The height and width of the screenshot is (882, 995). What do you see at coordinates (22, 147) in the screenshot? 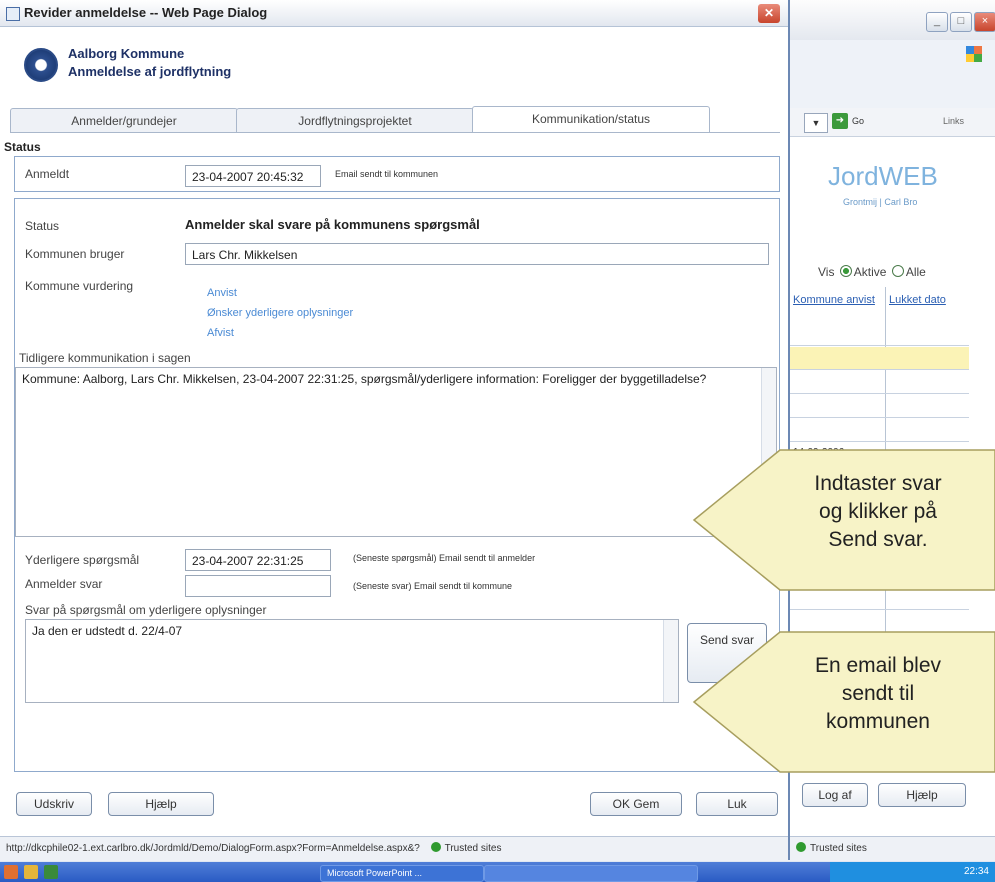
I see `section-heading-status: Status` at bounding box center [22, 147].